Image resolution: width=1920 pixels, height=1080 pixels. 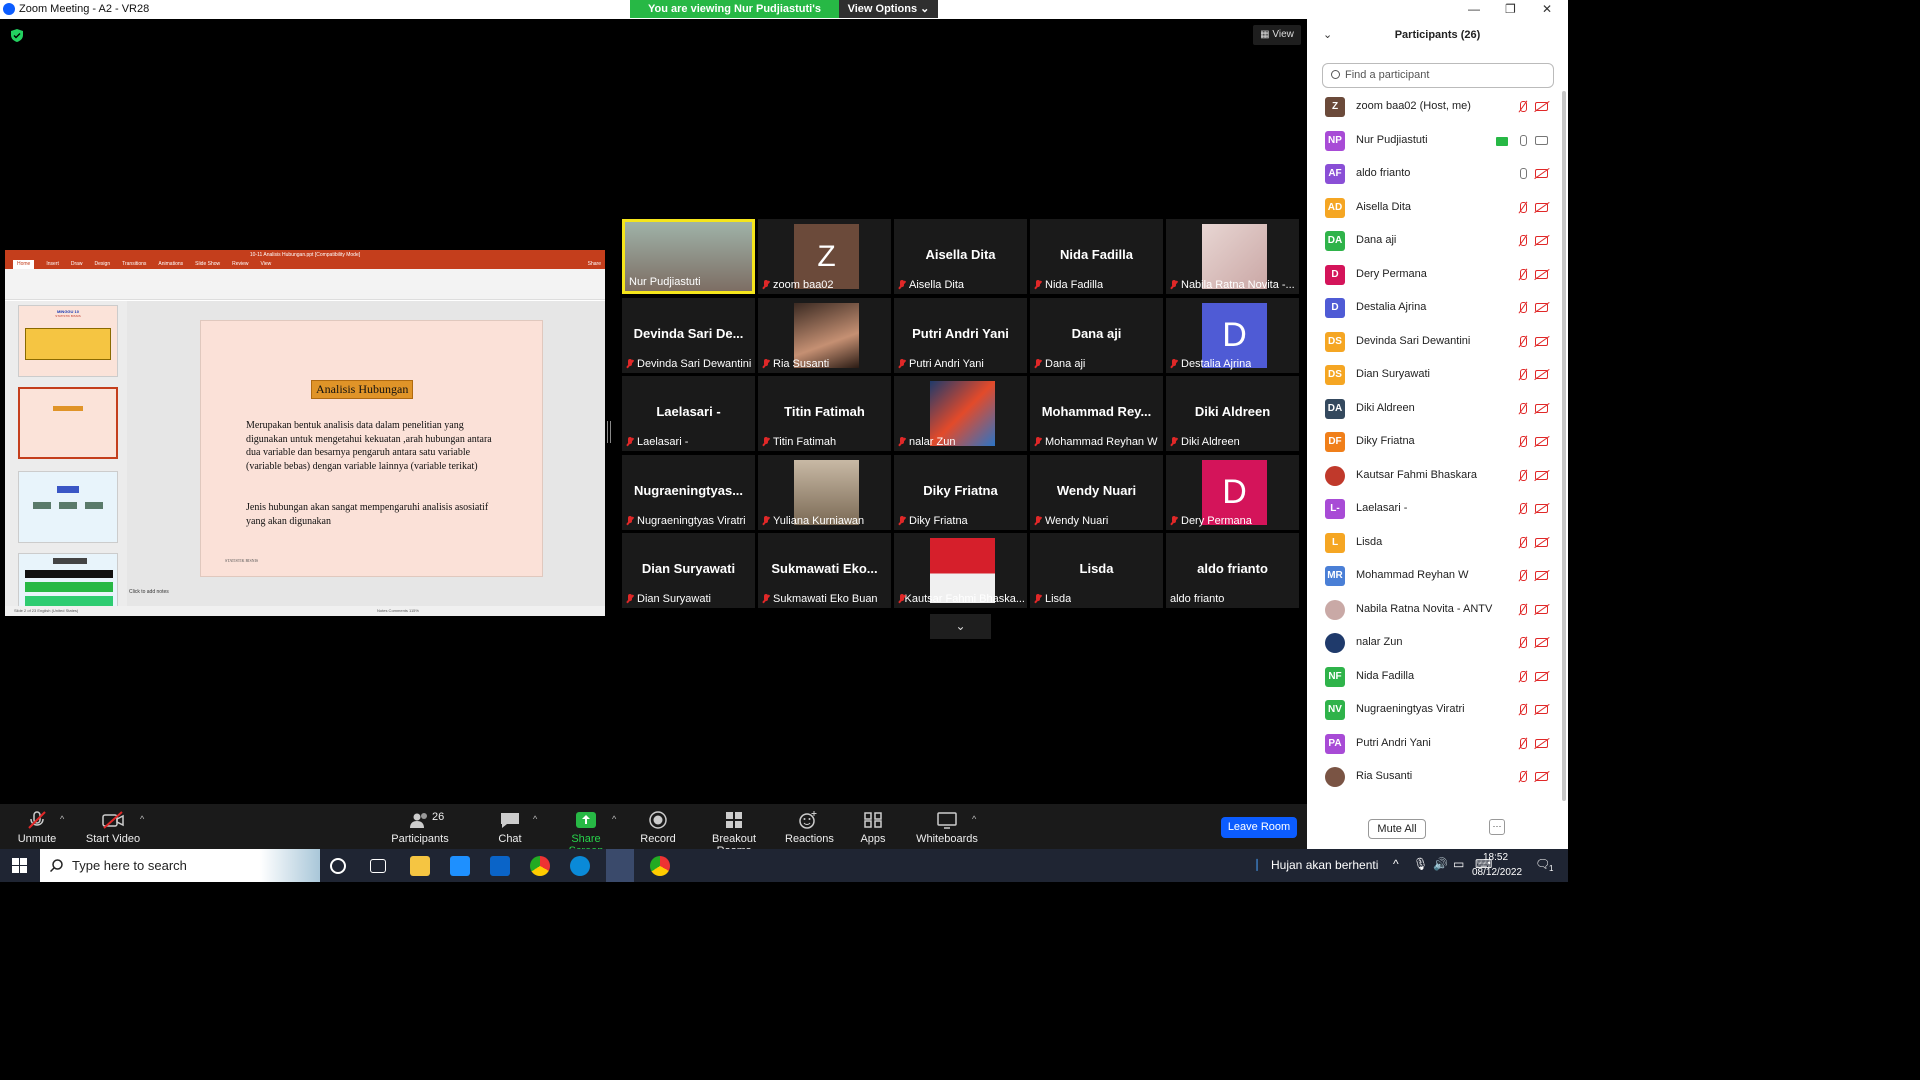 I want to click on participant-row: NF Nida Fadilla, so click(x=1434, y=678).